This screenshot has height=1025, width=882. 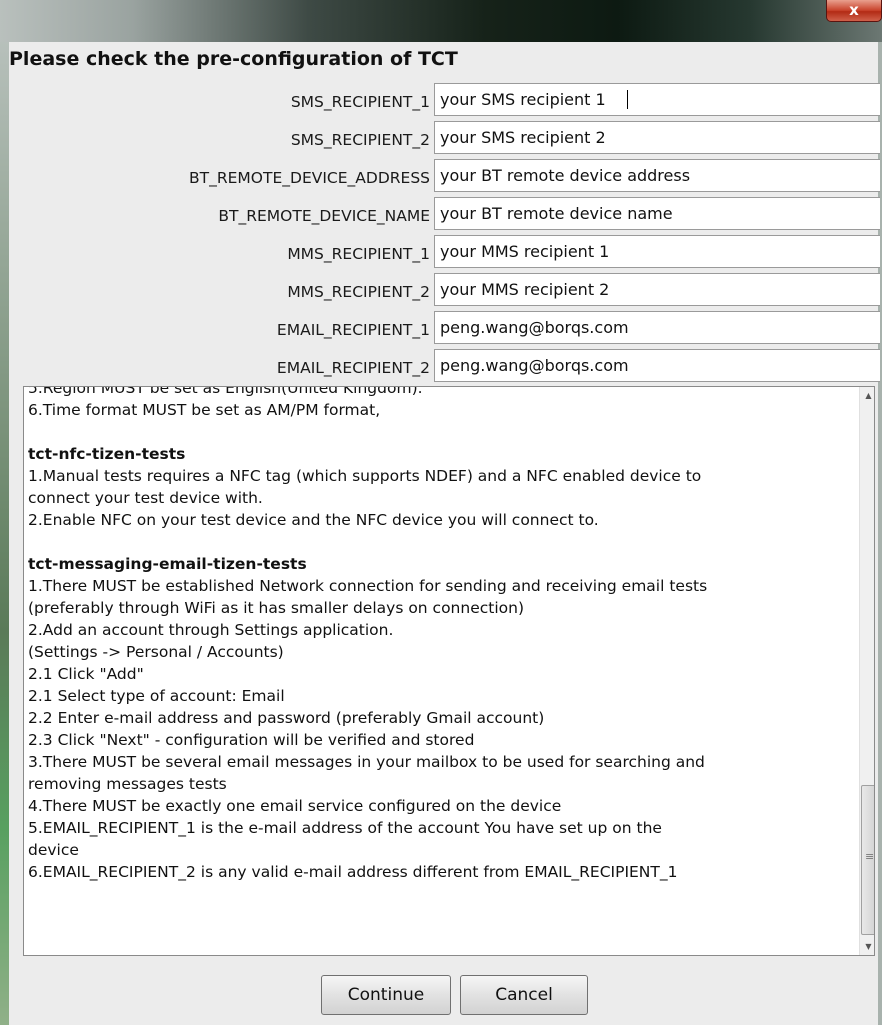 I want to click on bt-remote-device-address-label: BT_REMOTE_DEVICE_ADDRESS, so click(x=309, y=178).